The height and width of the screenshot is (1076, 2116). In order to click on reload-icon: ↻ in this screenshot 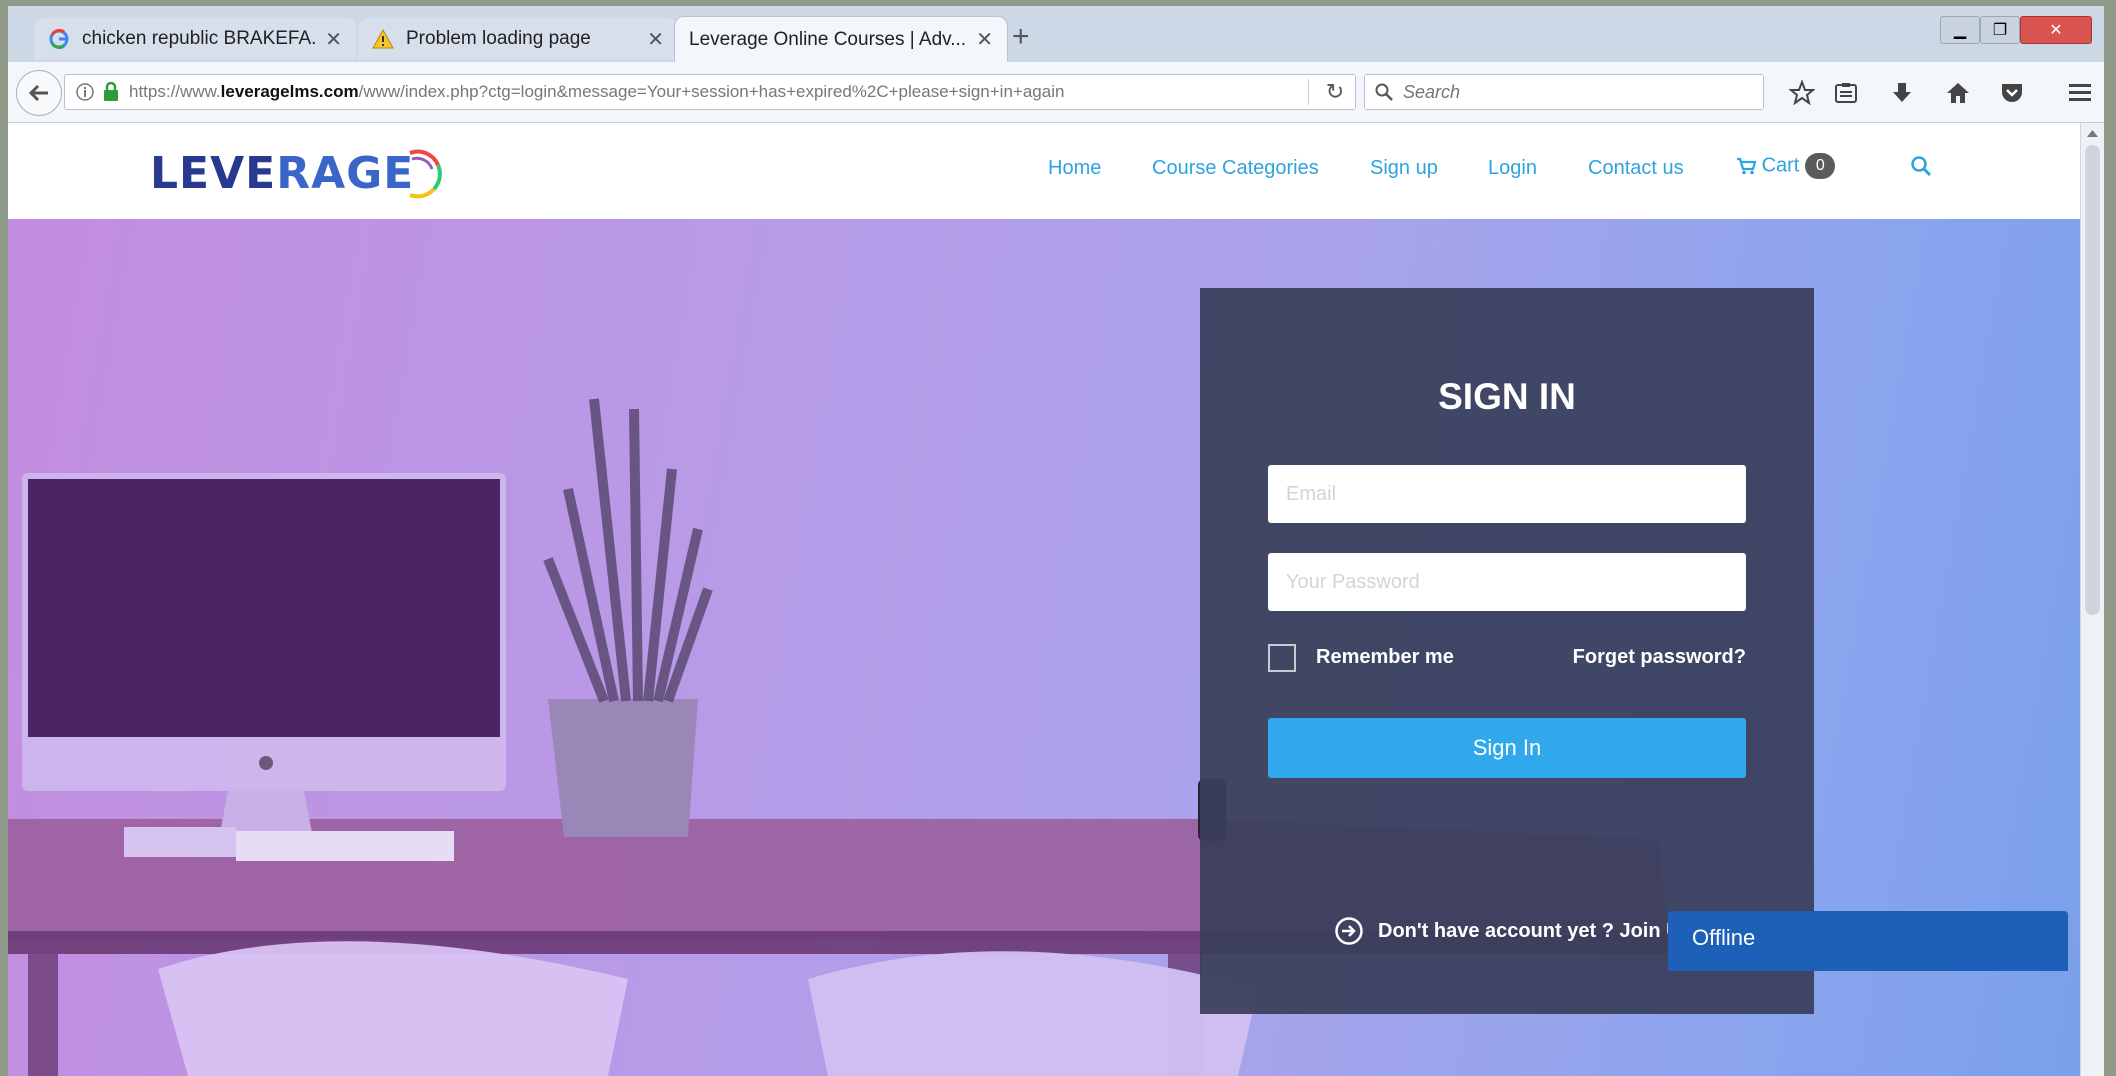, I will do `click(1335, 92)`.